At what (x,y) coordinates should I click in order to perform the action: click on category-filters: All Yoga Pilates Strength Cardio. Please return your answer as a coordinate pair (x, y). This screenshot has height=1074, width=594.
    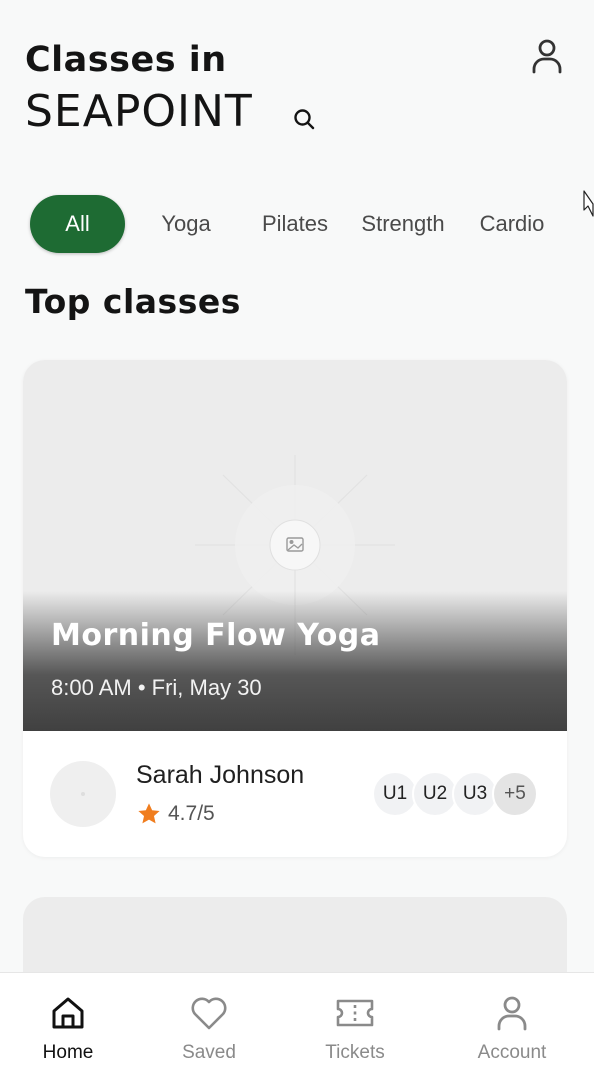
    Looking at the image, I should click on (300, 224).